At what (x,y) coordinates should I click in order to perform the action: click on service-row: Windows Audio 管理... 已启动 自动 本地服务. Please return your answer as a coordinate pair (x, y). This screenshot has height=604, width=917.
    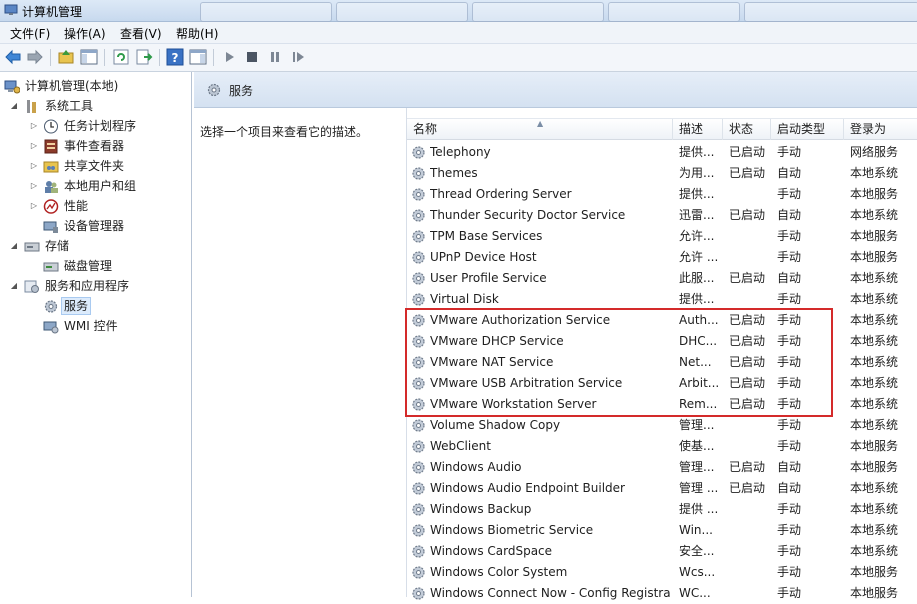
    Looking at the image, I should click on (662, 467).